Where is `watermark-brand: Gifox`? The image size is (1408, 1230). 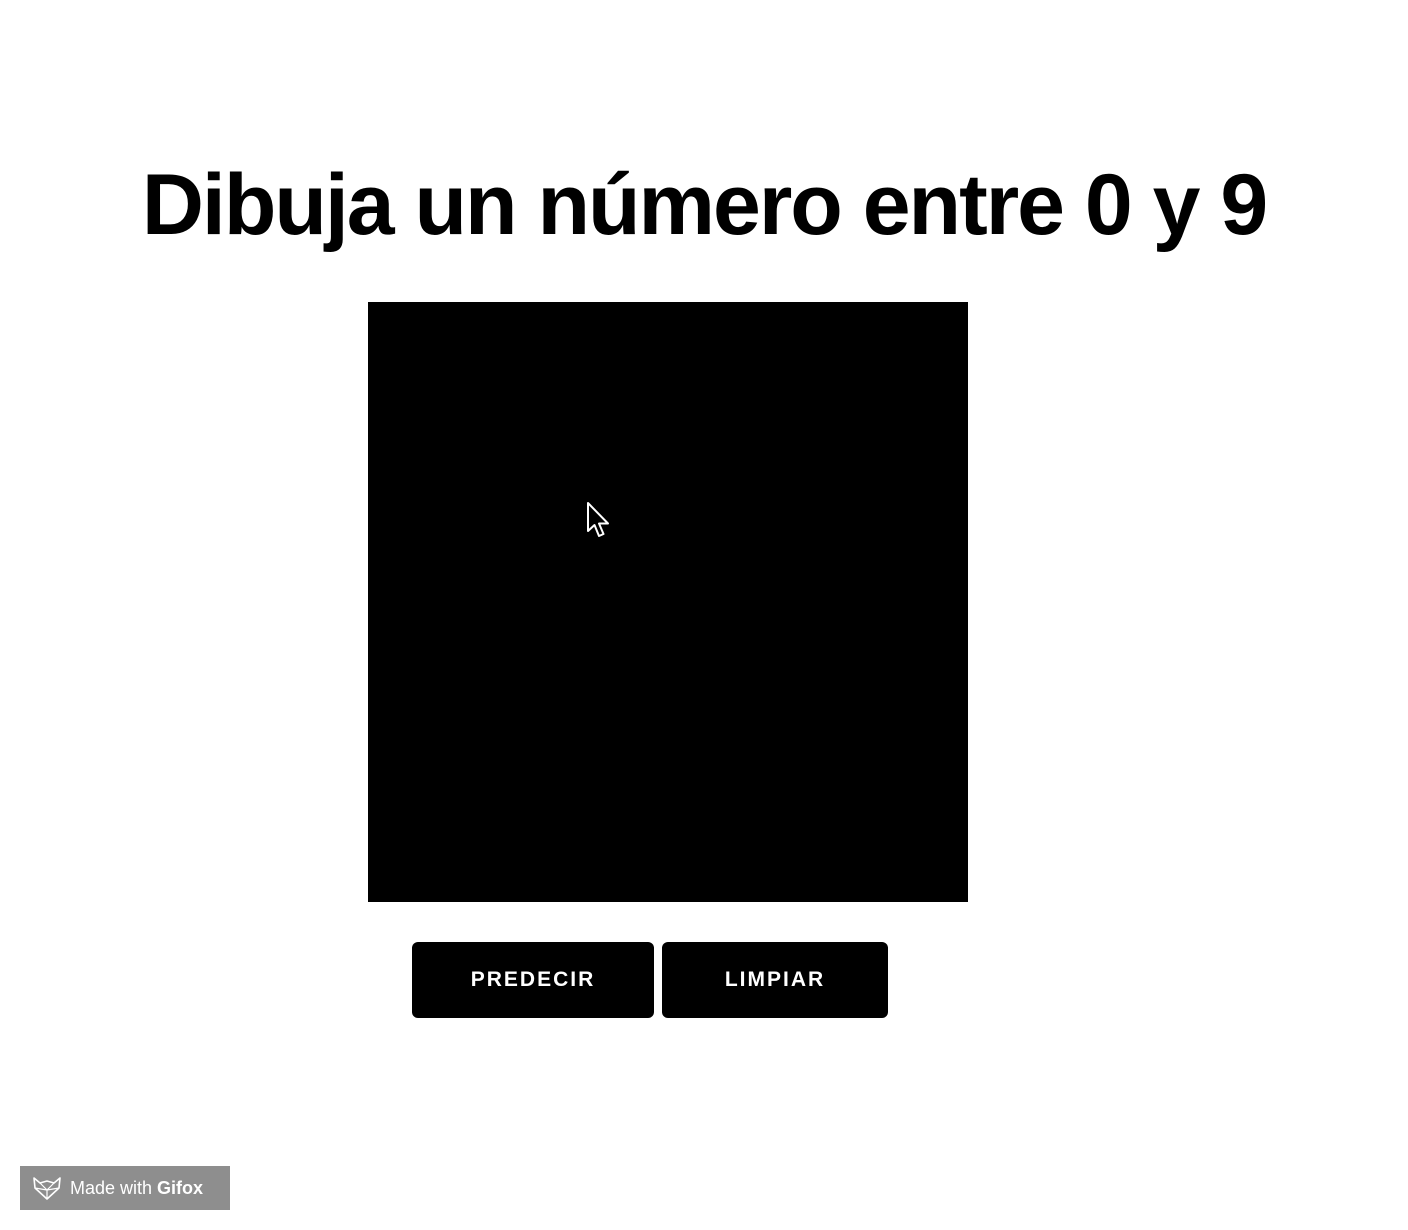 watermark-brand: Gifox is located at coordinates (180, 1187).